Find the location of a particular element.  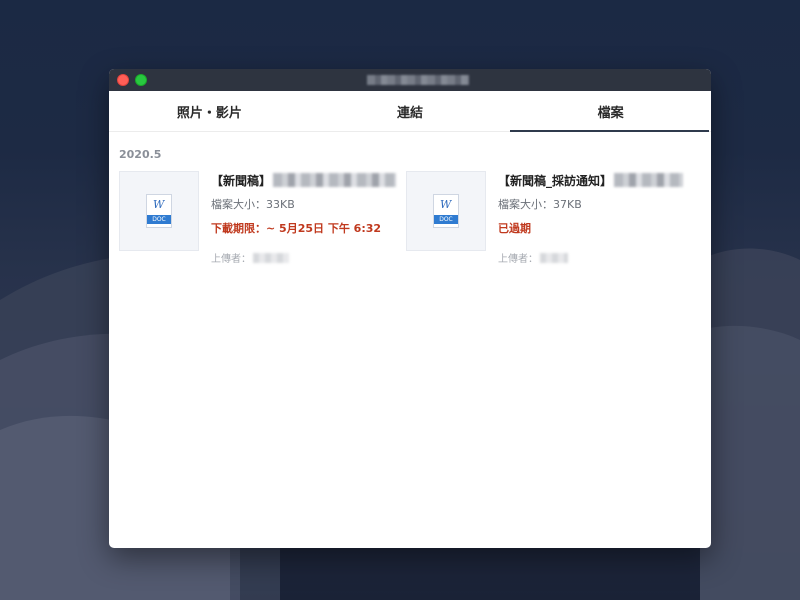

file-name: 【新聞稿】 is located at coordinates (303, 180).